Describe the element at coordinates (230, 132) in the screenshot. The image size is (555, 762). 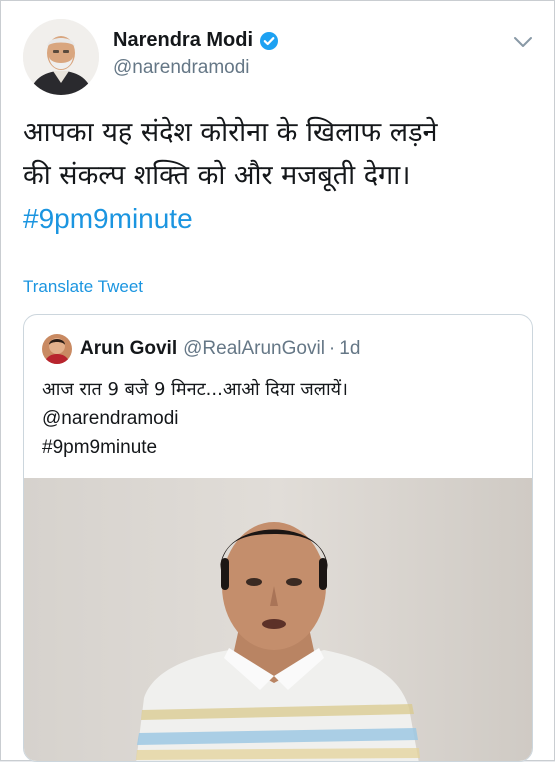
I see `tweet-text-line: आपका यह संदेश कोरोना के खिलाफ लड़ने` at that location.